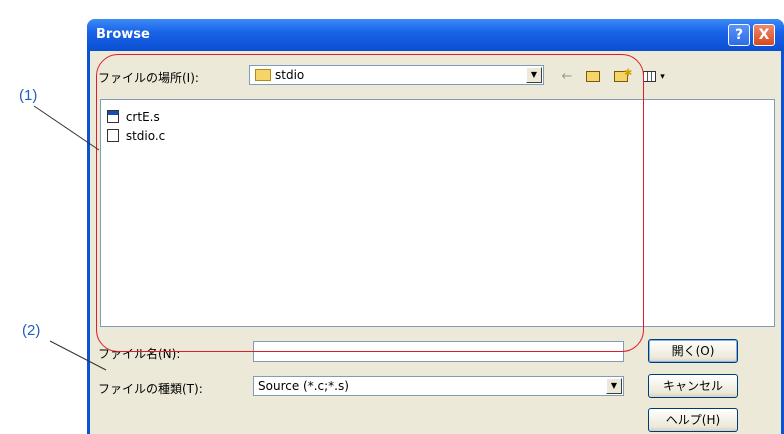 The height and width of the screenshot is (434, 784). What do you see at coordinates (593, 77) in the screenshot?
I see `up-folder-icon` at bounding box center [593, 77].